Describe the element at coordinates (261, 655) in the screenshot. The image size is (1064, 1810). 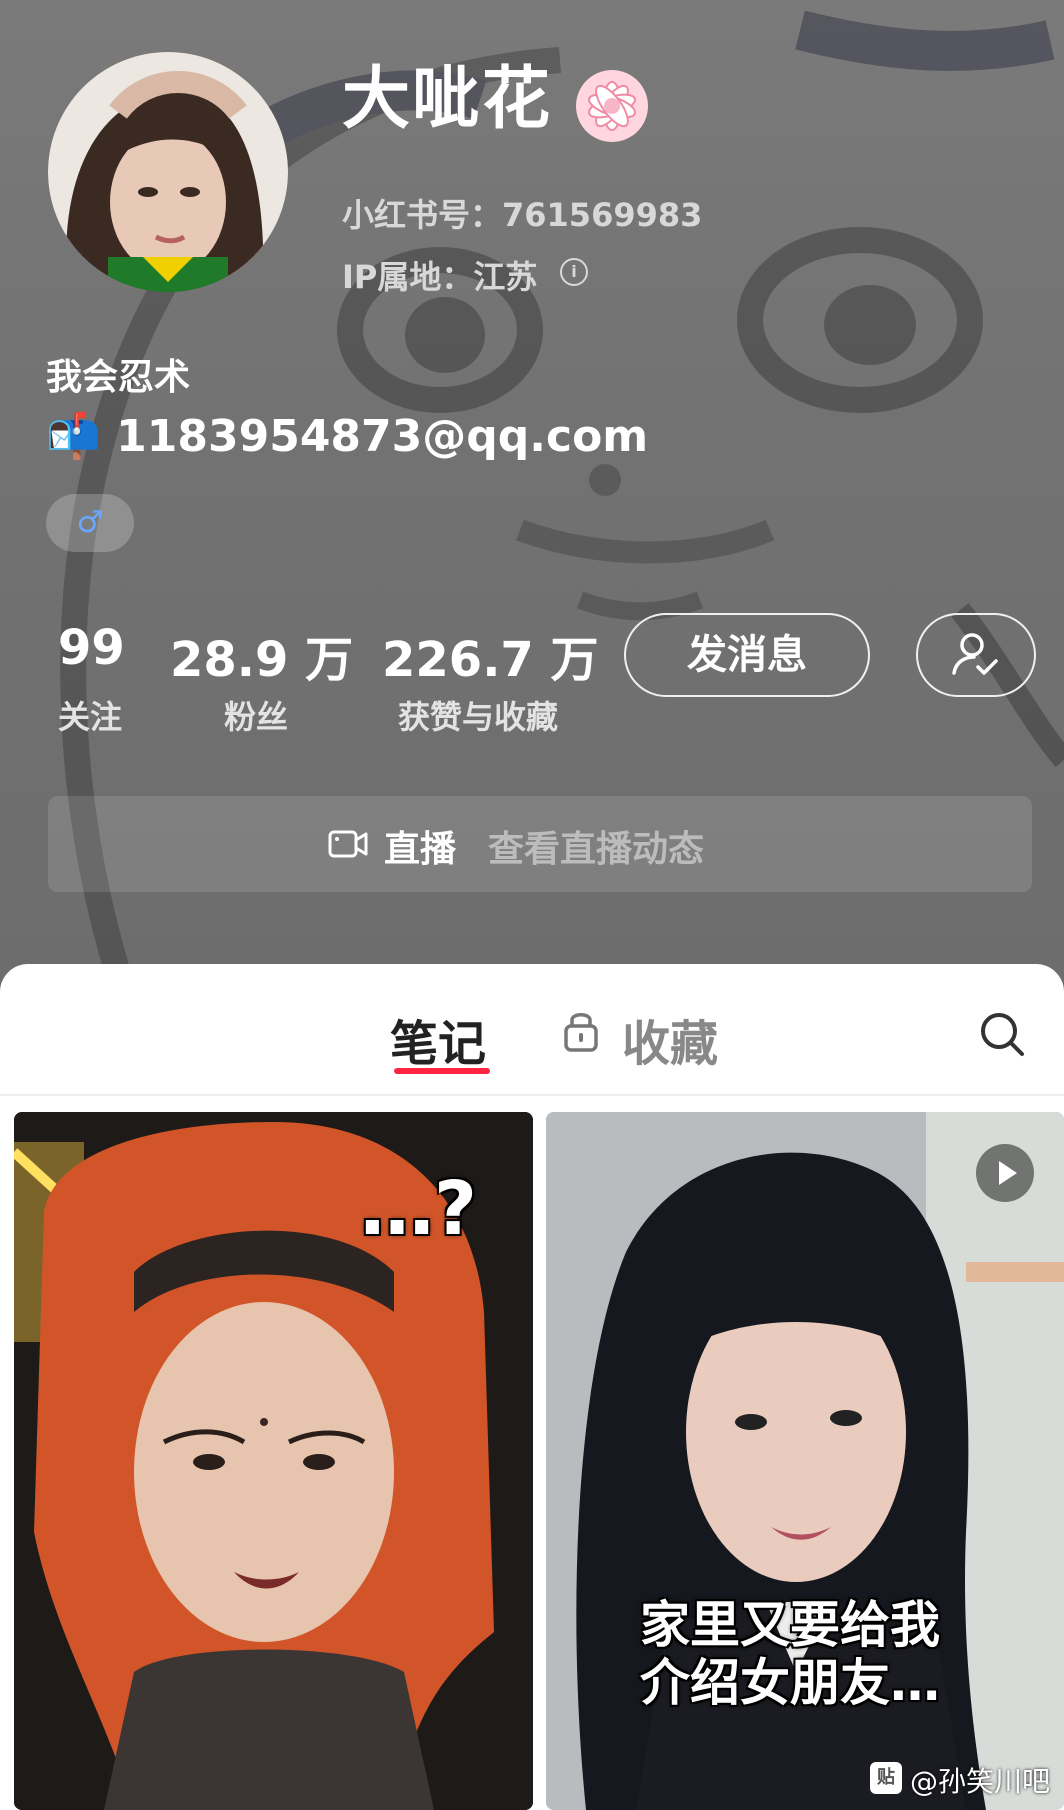
I see `followers-count: 28.9 万` at that location.